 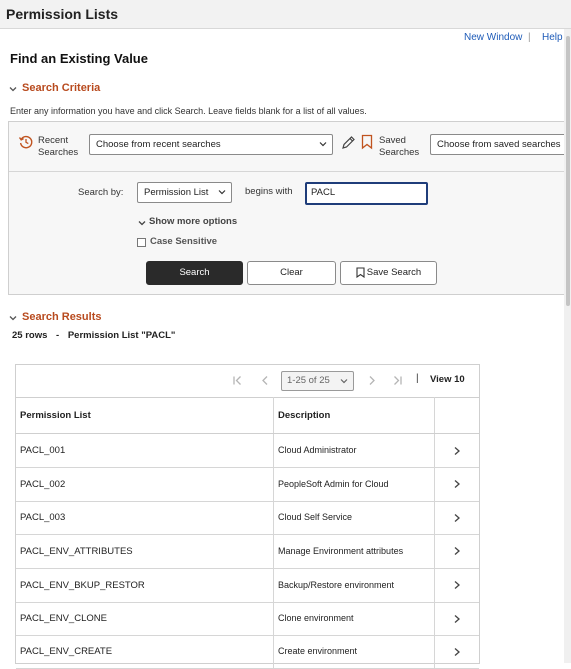 I want to click on window-title: Permission Lists, so click(x=62, y=14).